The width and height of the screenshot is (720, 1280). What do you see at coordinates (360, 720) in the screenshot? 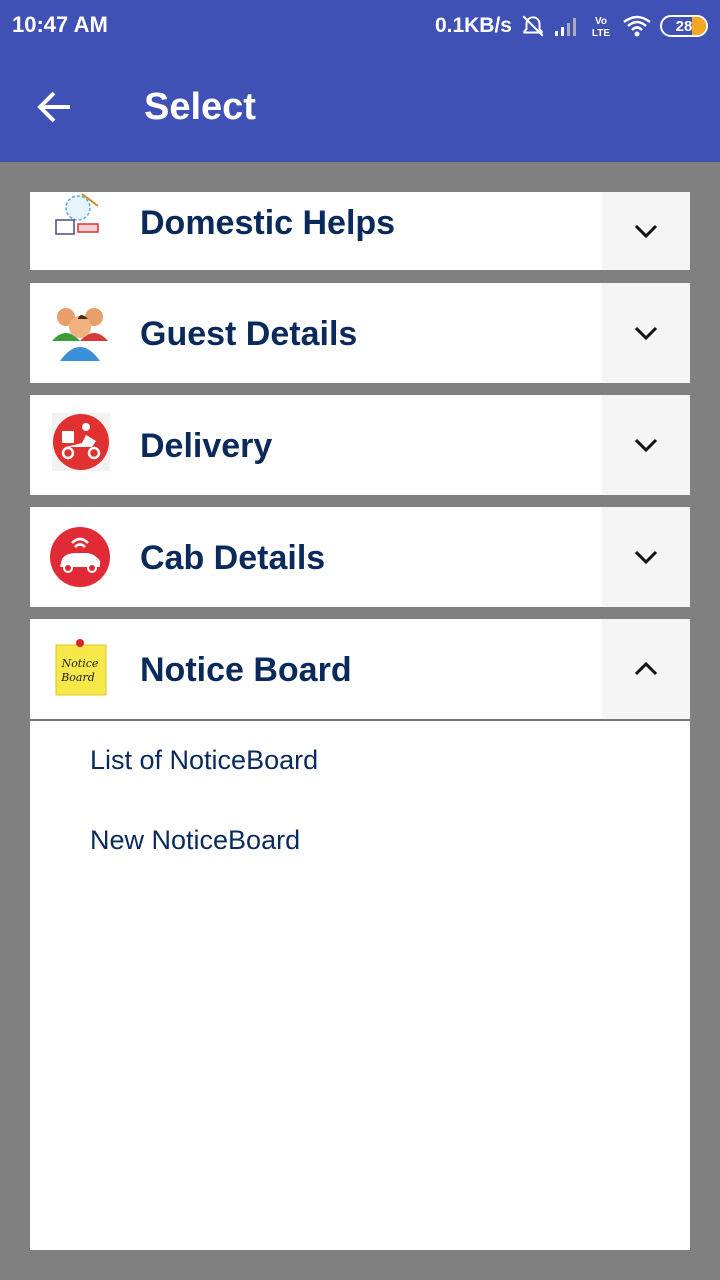
I see `divider` at bounding box center [360, 720].